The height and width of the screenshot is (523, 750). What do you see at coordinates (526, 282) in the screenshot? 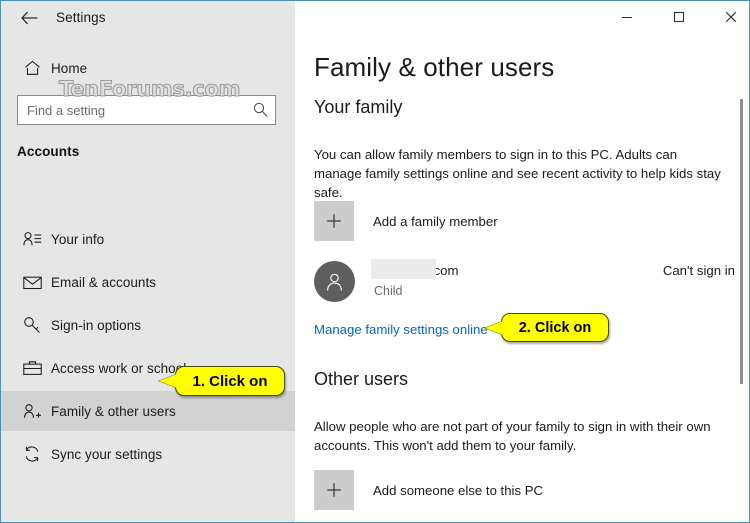
I see `family-account-row: @outlook.com Child Can't sign in` at bounding box center [526, 282].